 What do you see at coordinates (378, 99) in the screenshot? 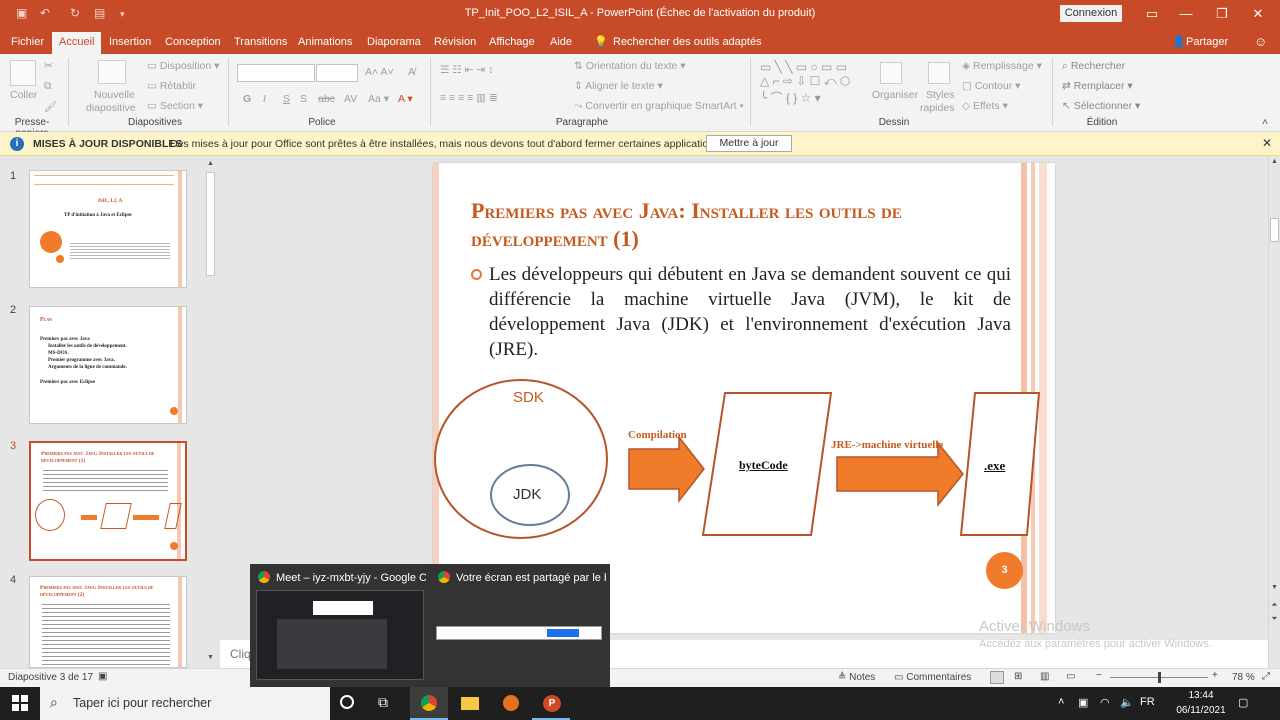
I see `case-icon: Aa ▾` at bounding box center [378, 99].